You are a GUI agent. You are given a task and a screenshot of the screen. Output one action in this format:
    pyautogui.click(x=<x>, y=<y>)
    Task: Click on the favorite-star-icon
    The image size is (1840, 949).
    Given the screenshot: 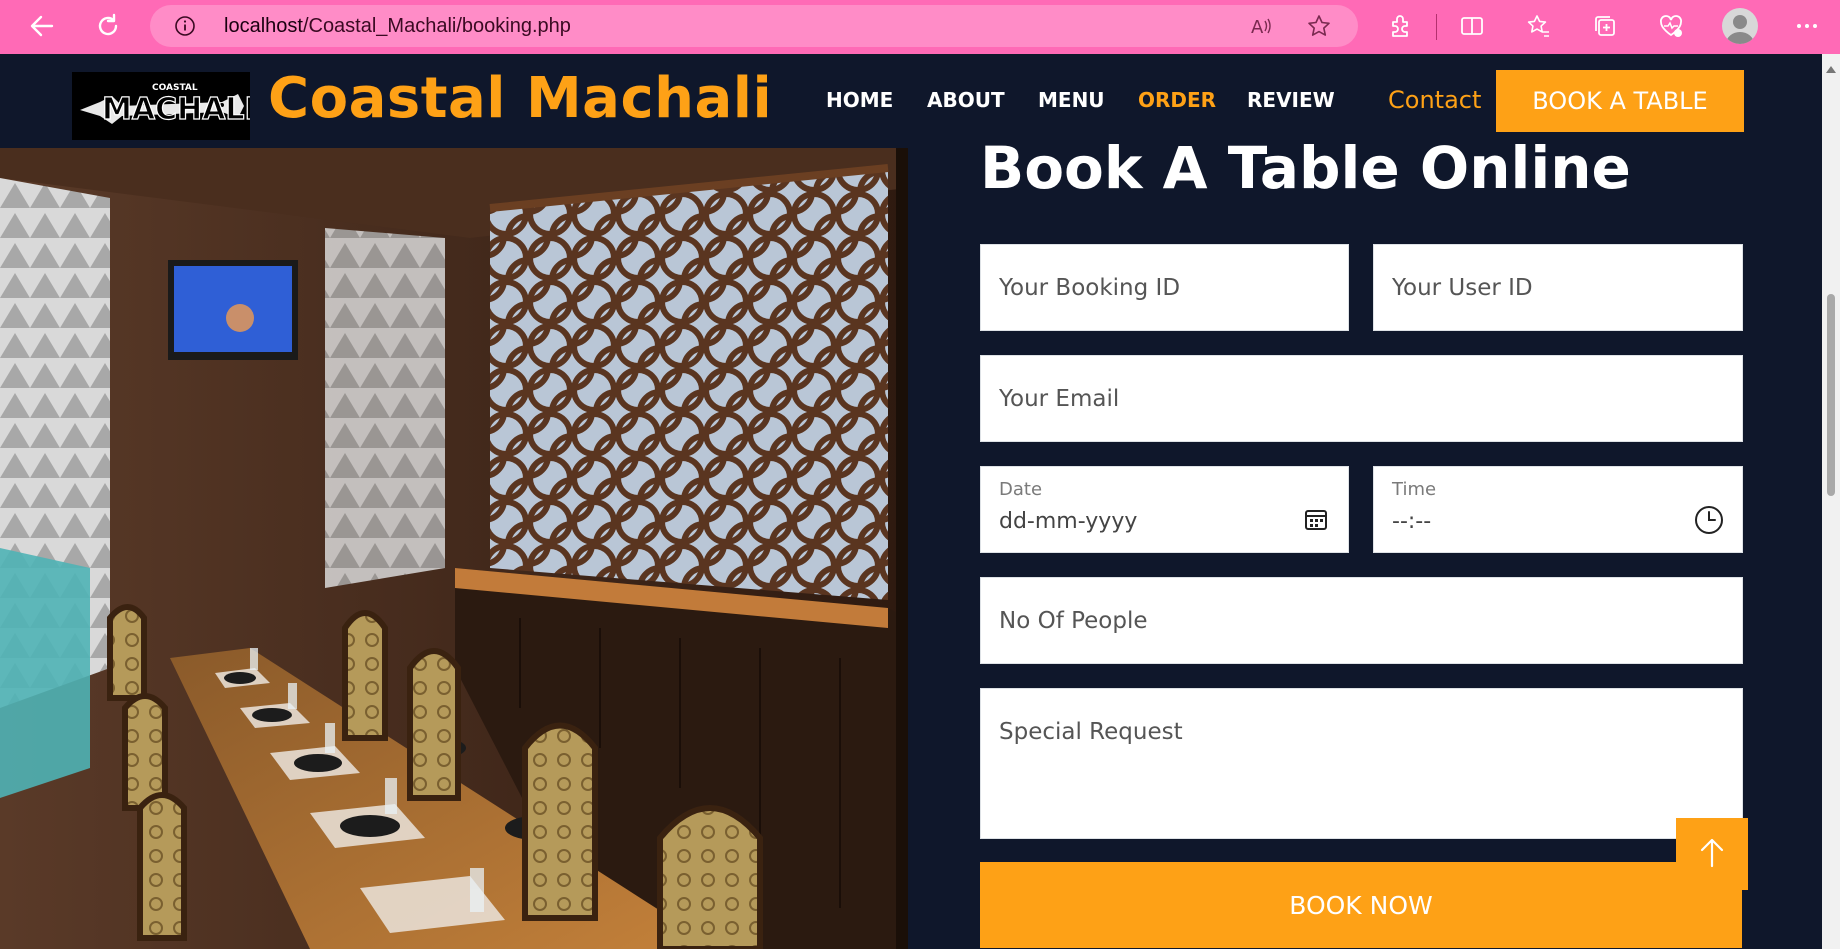 What is the action you would take?
    pyautogui.click(x=1319, y=26)
    